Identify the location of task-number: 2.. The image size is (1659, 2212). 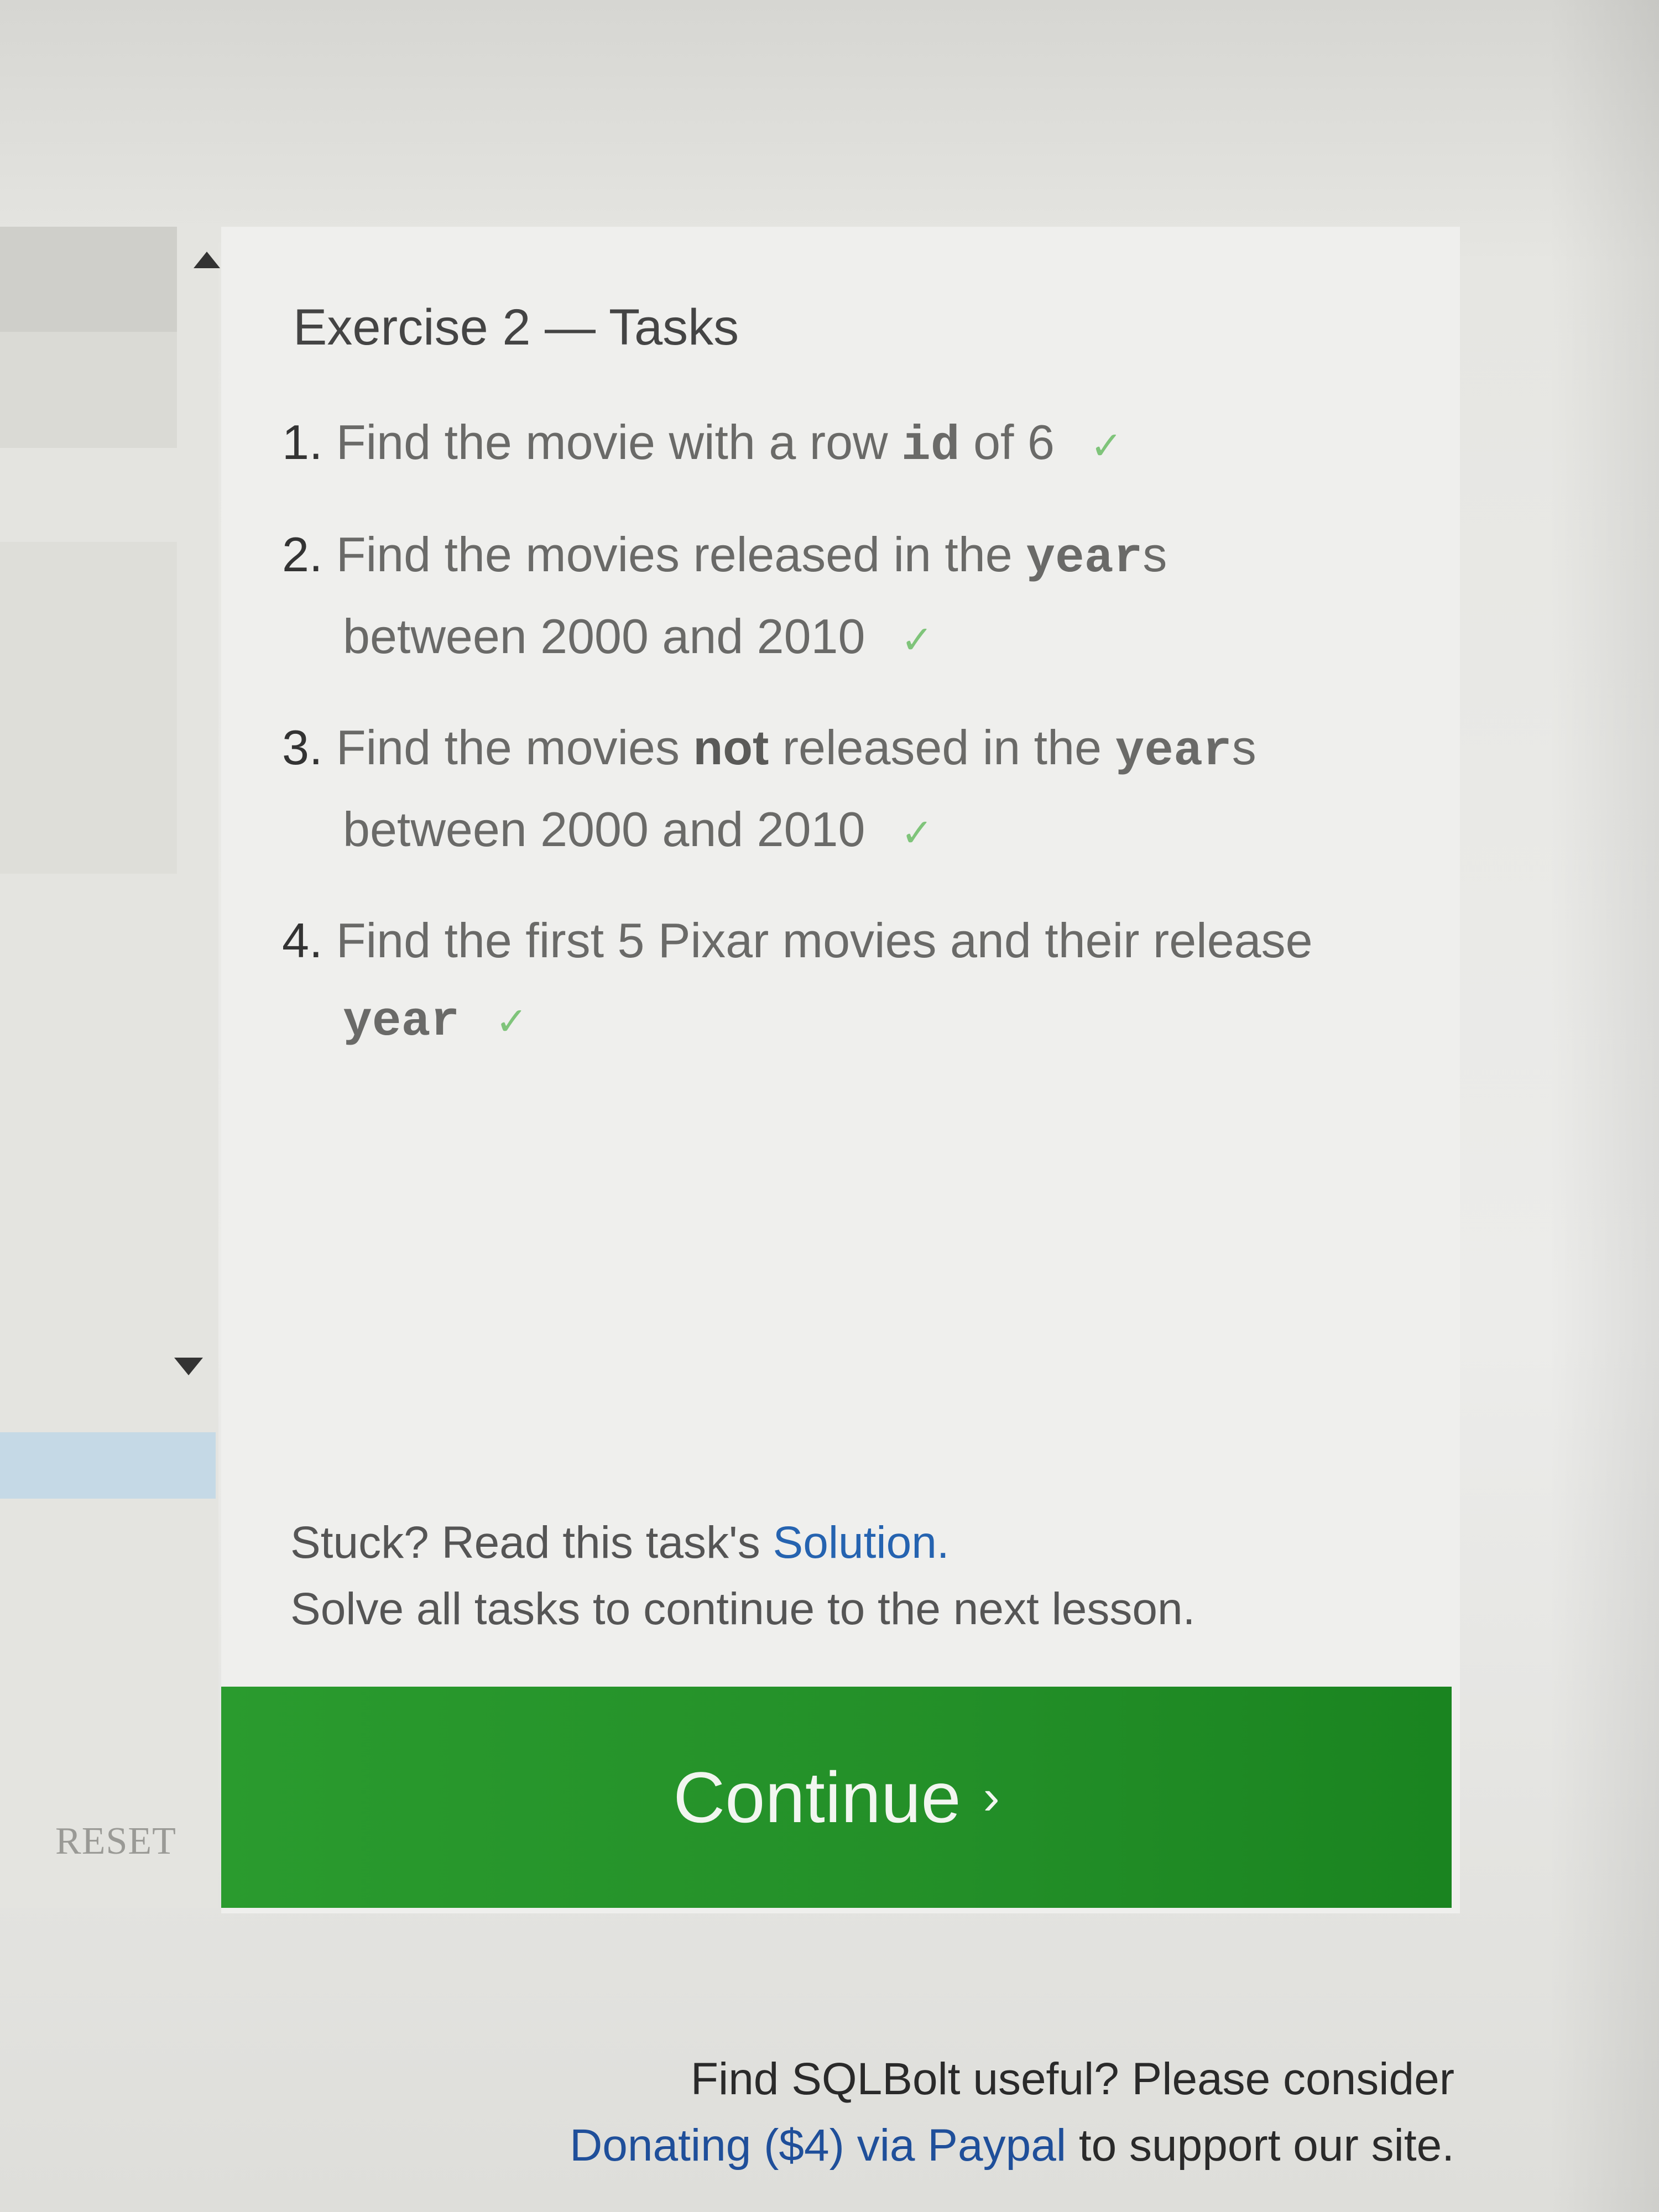
(302, 555).